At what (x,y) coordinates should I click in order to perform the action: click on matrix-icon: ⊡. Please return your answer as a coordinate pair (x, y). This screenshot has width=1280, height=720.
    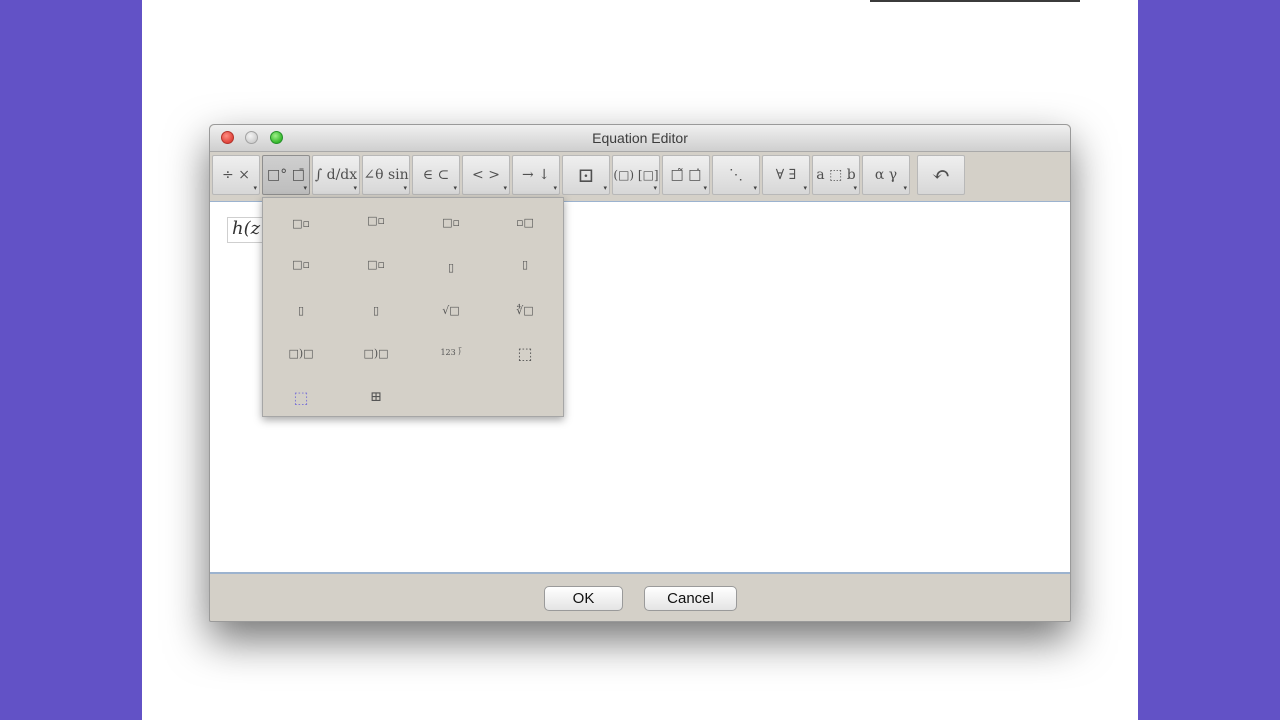
    Looking at the image, I should click on (586, 175).